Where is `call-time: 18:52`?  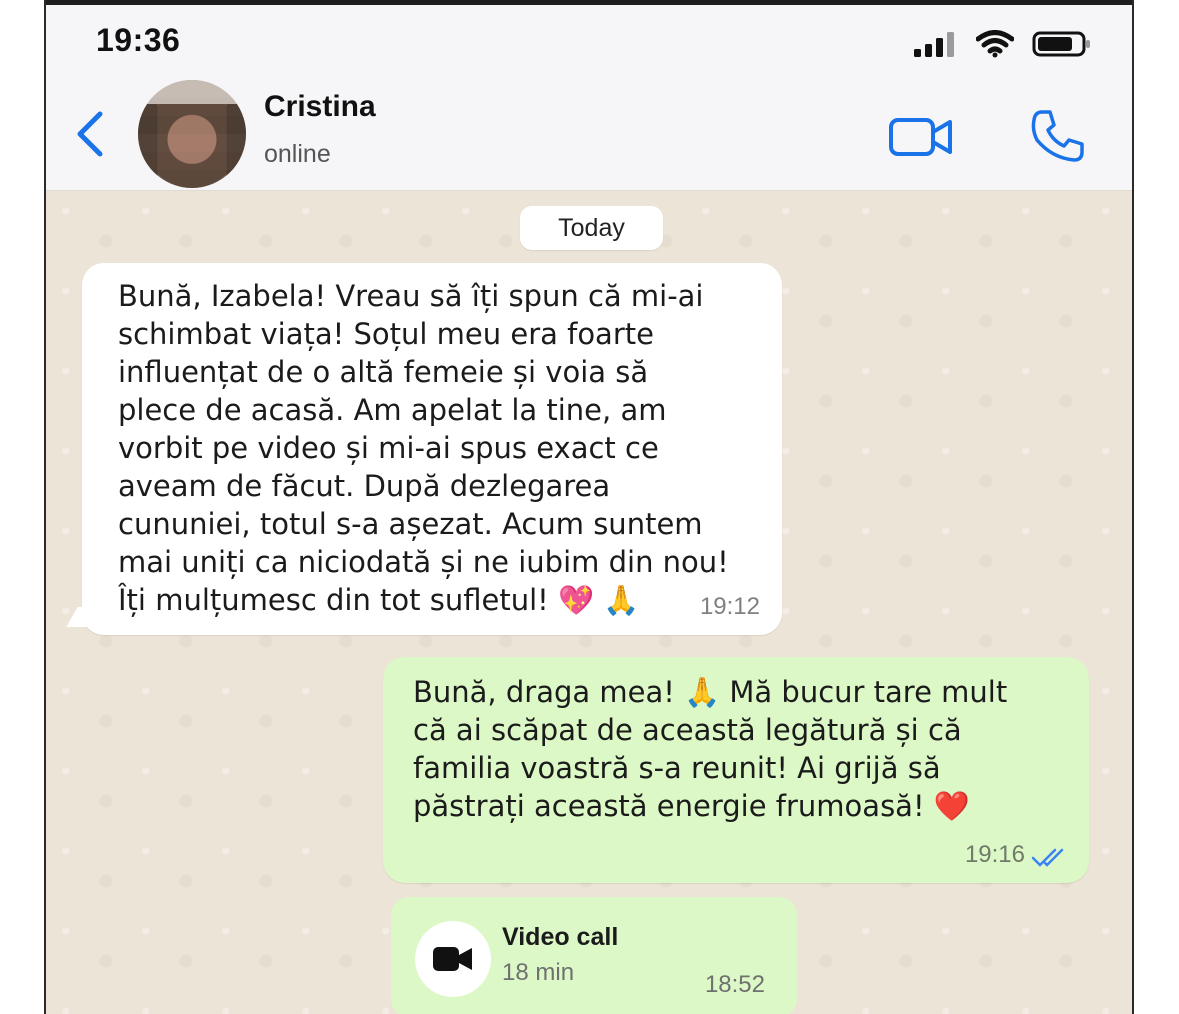 call-time: 18:52 is located at coordinates (734, 984).